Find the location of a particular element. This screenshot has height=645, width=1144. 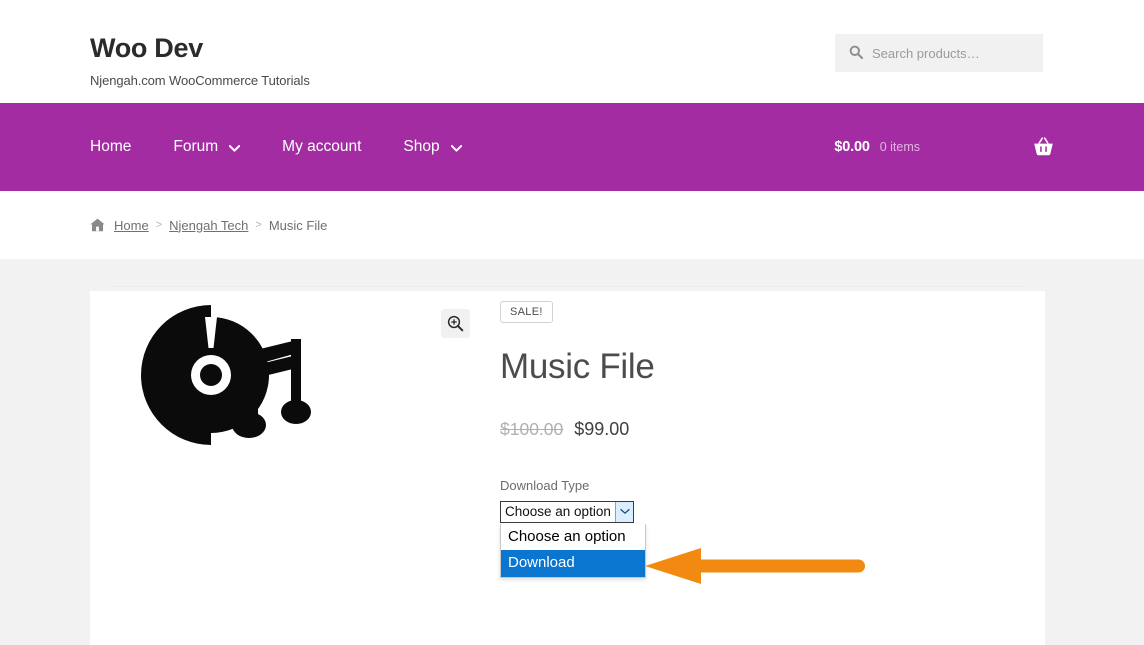

dropdown-option-choose-an-option: Choose an option is located at coordinates (573, 537).